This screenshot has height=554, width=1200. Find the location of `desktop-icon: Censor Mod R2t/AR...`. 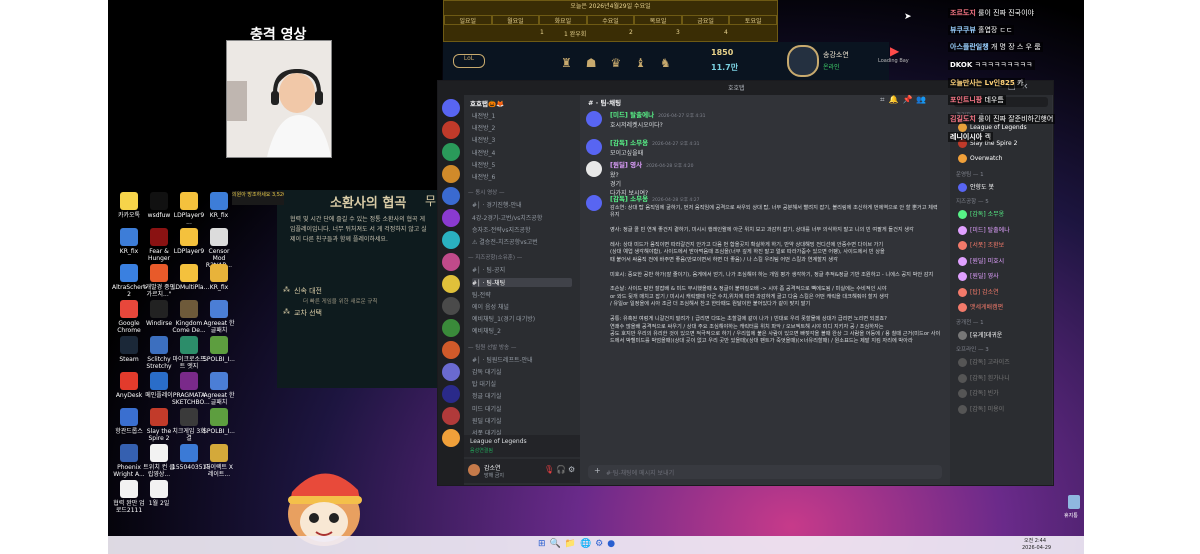

desktop-icon: Censor Mod R2t/AR... is located at coordinates (219, 248).